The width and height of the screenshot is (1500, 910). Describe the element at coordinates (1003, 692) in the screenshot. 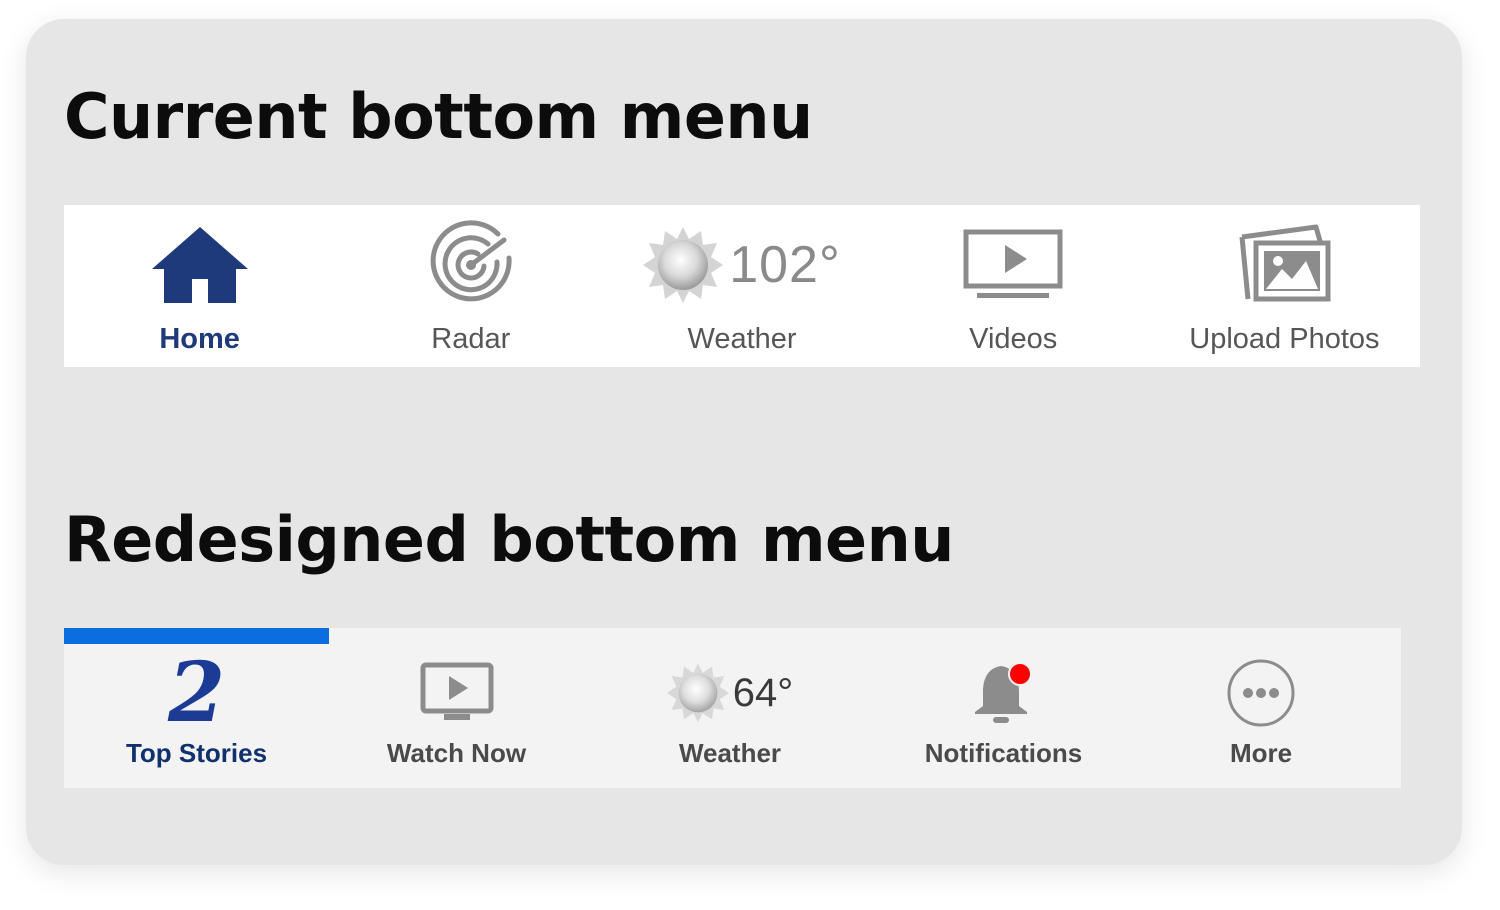

I see `bell-icon` at that location.